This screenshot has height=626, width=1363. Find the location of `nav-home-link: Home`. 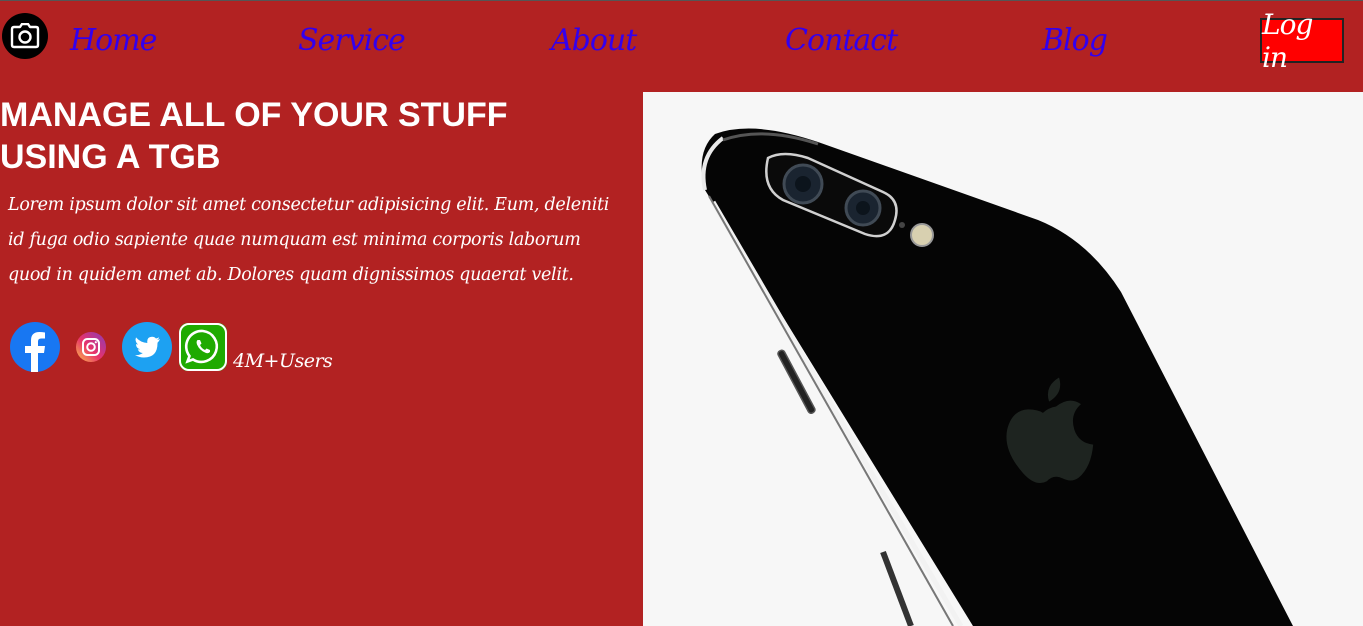

nav-home-link: Home is located at coordinates (113, 40).